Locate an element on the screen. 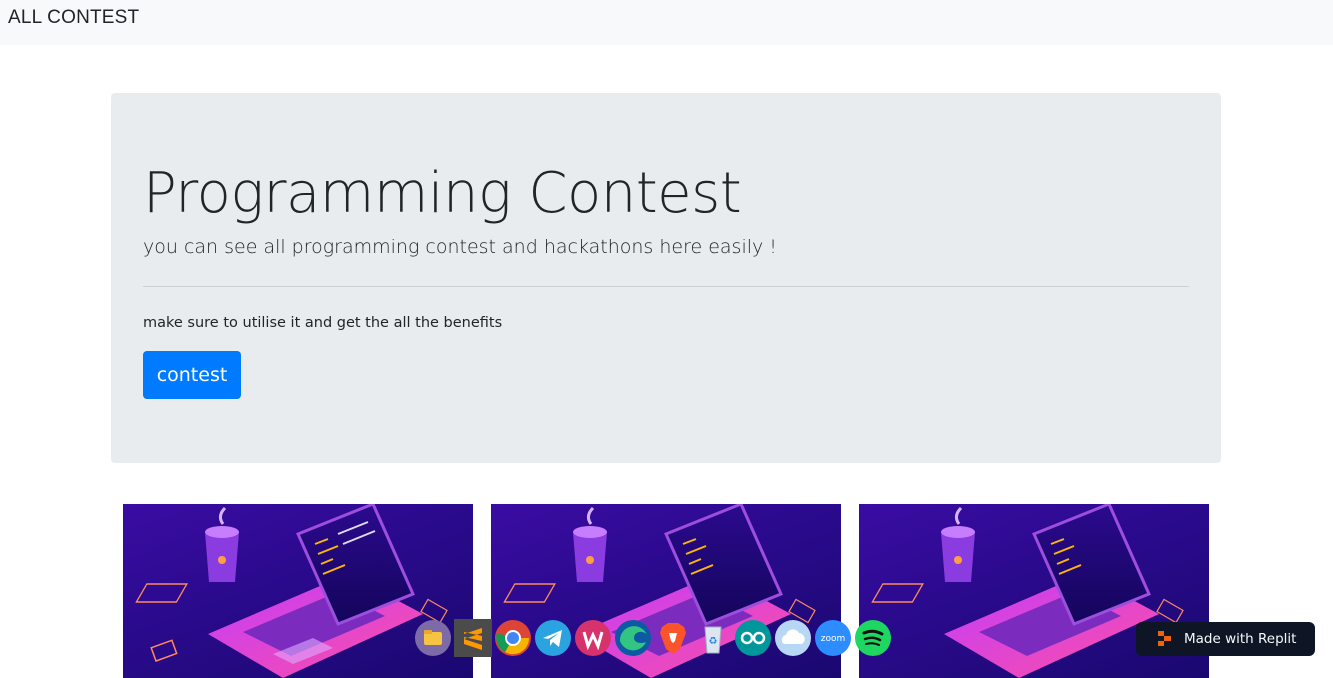  spotify-icon is located at coordinates (873, 638).